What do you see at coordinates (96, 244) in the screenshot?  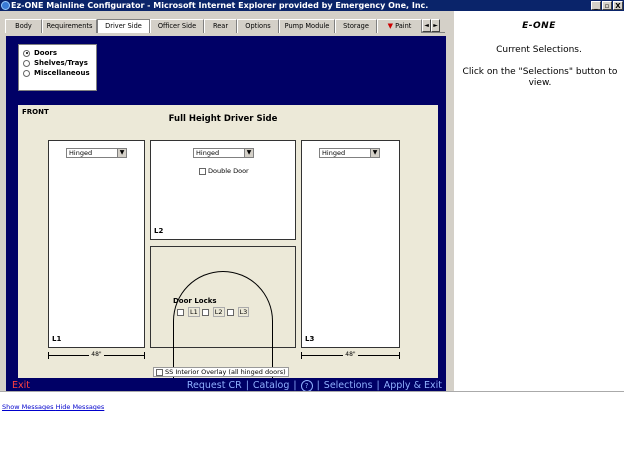 I see `compartment-l1: Hinged ▼ L1` at bounding box center [96, 244].